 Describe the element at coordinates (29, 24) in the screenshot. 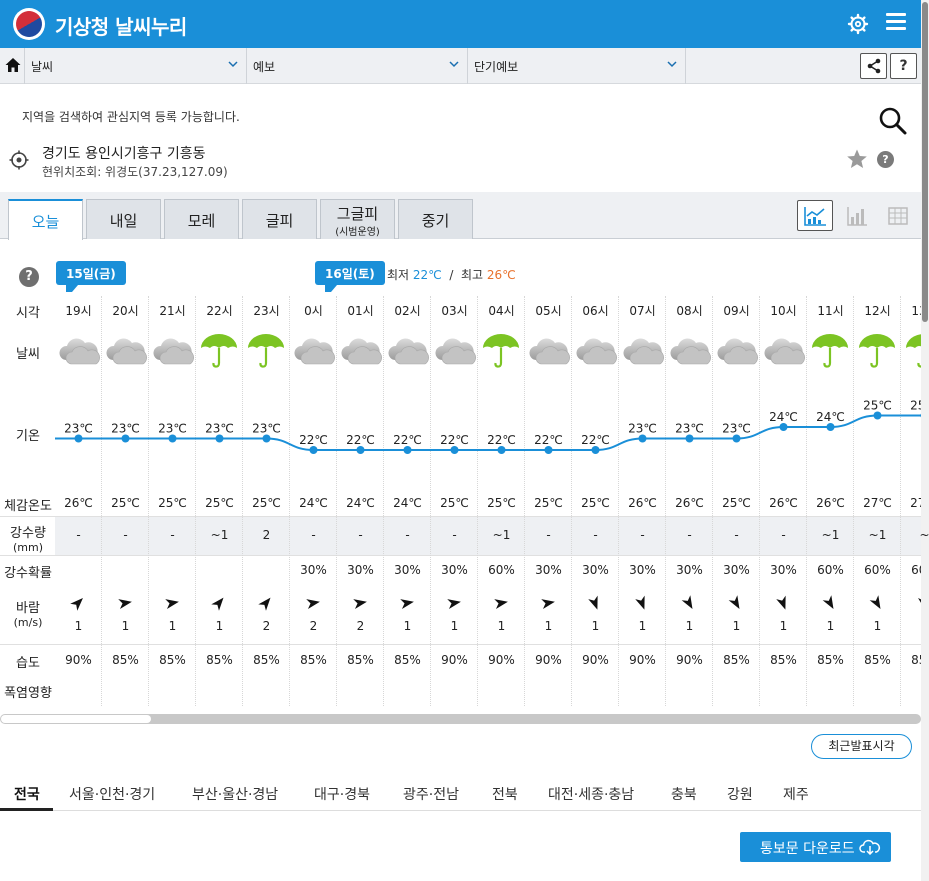

I see `kma-logo` at that location.